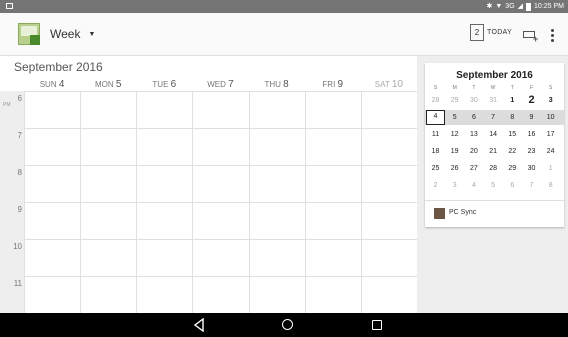  I want to click on day-of-week: SUN, so click(48, 84).